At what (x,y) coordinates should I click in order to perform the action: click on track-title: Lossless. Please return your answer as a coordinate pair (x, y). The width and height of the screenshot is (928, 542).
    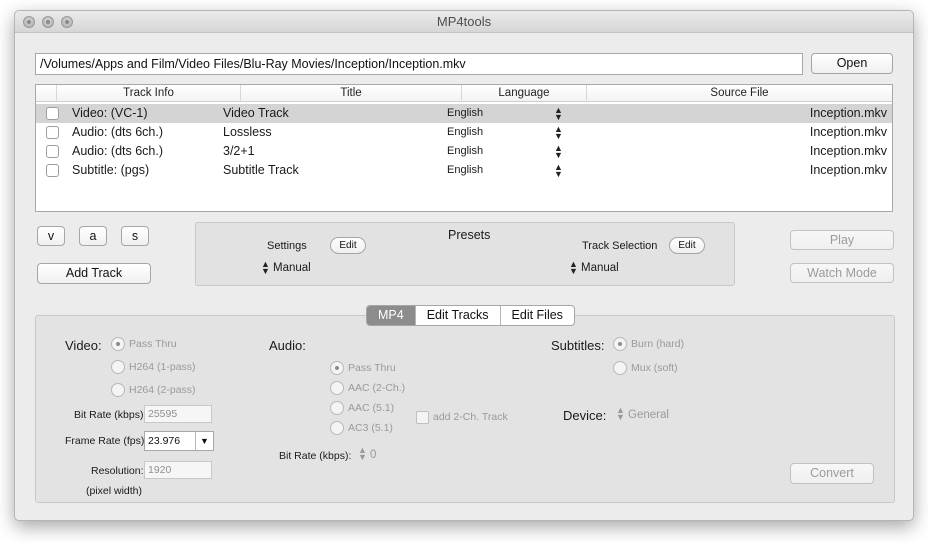
    Looking at the image, I should click on (247, 132).